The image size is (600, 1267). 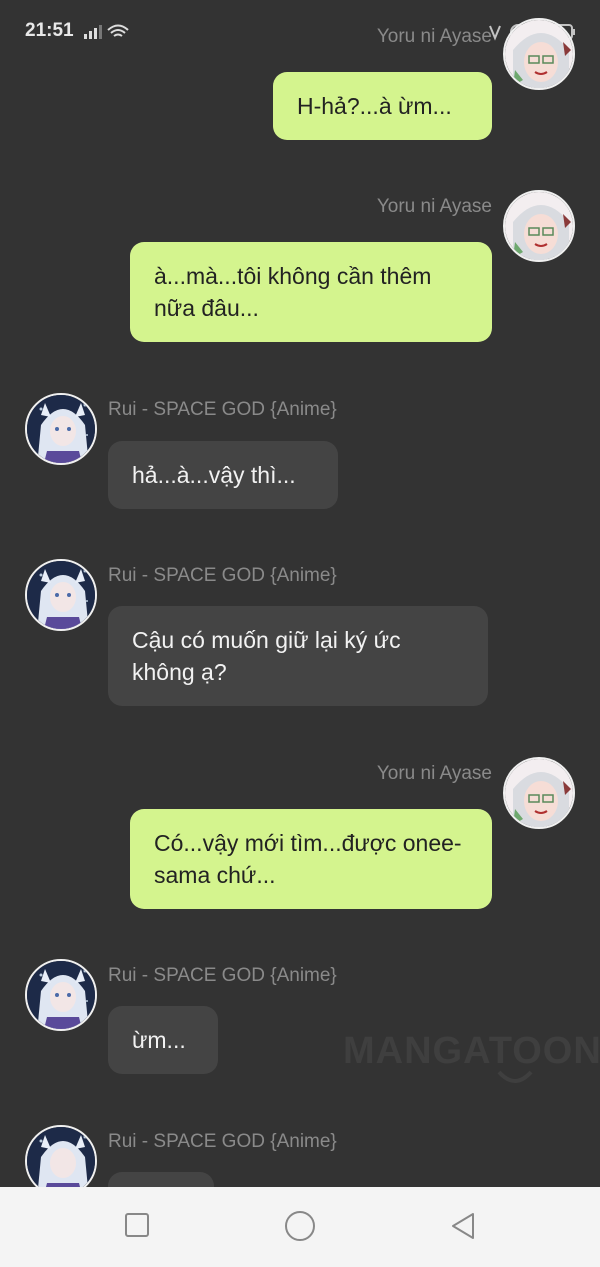 I want to click on square-recents-icon, so click(x=137, y=1225).